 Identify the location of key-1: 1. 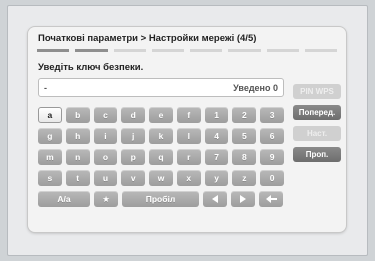
(216, 115).